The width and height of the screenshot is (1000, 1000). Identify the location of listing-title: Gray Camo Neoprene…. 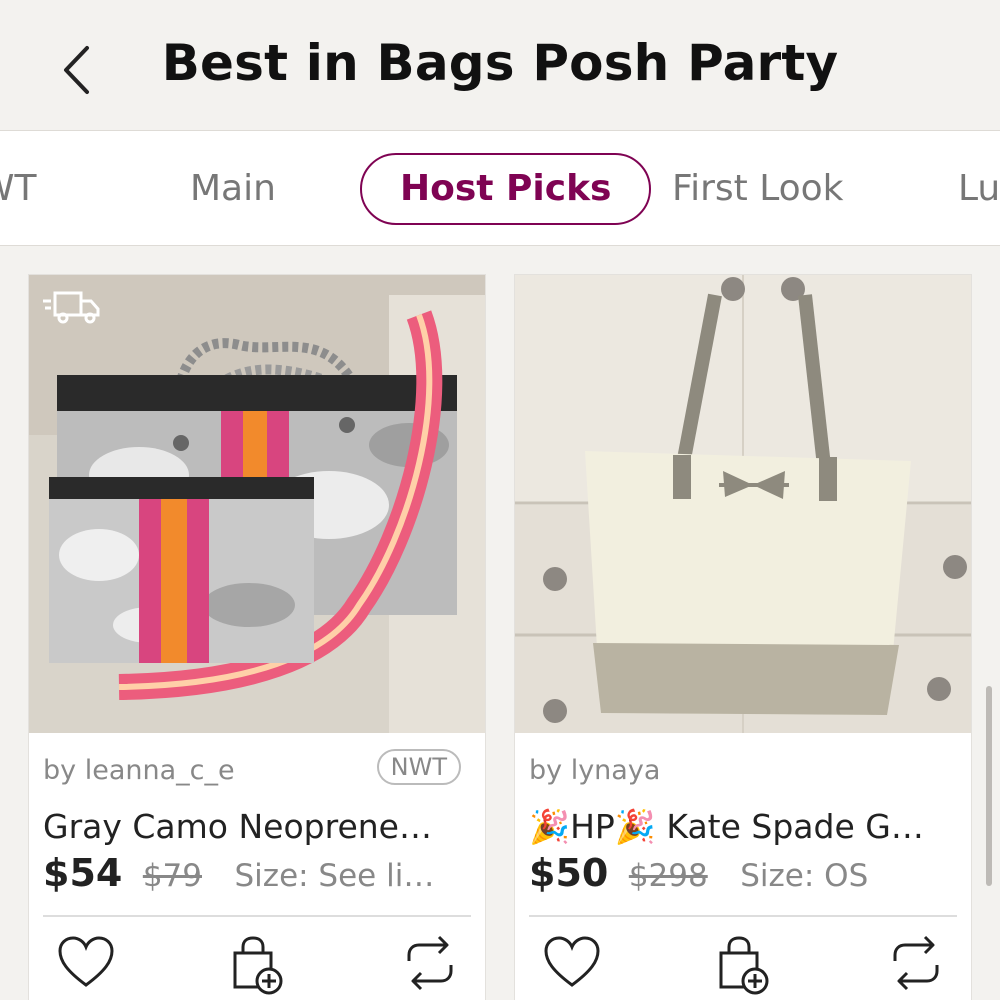
(258, 826).